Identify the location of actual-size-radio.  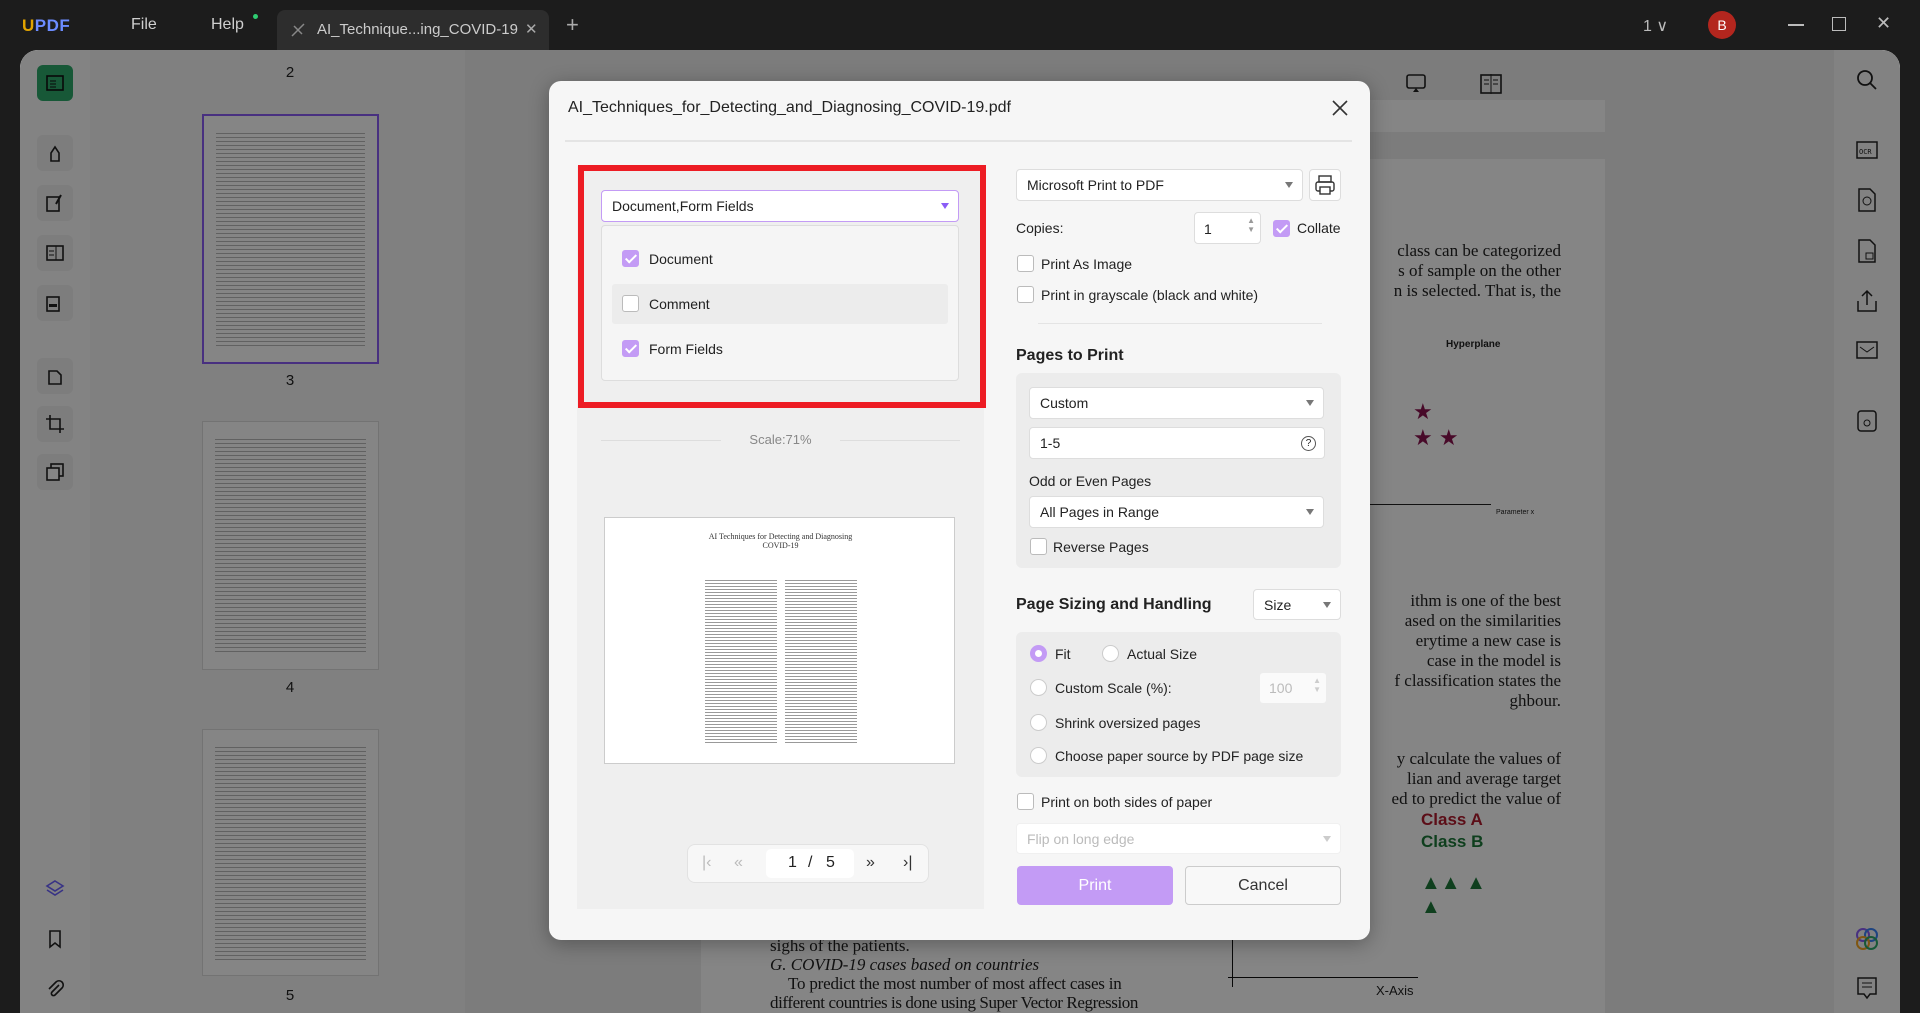
(1110, 653).